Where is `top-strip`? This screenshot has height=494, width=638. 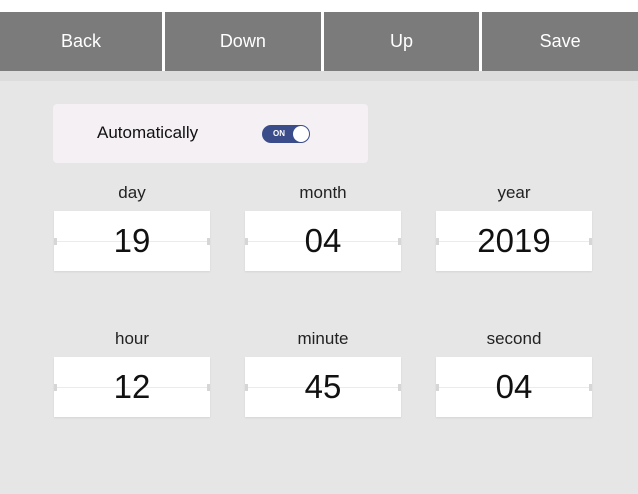
top-strip is located at coordinates (319, 6).